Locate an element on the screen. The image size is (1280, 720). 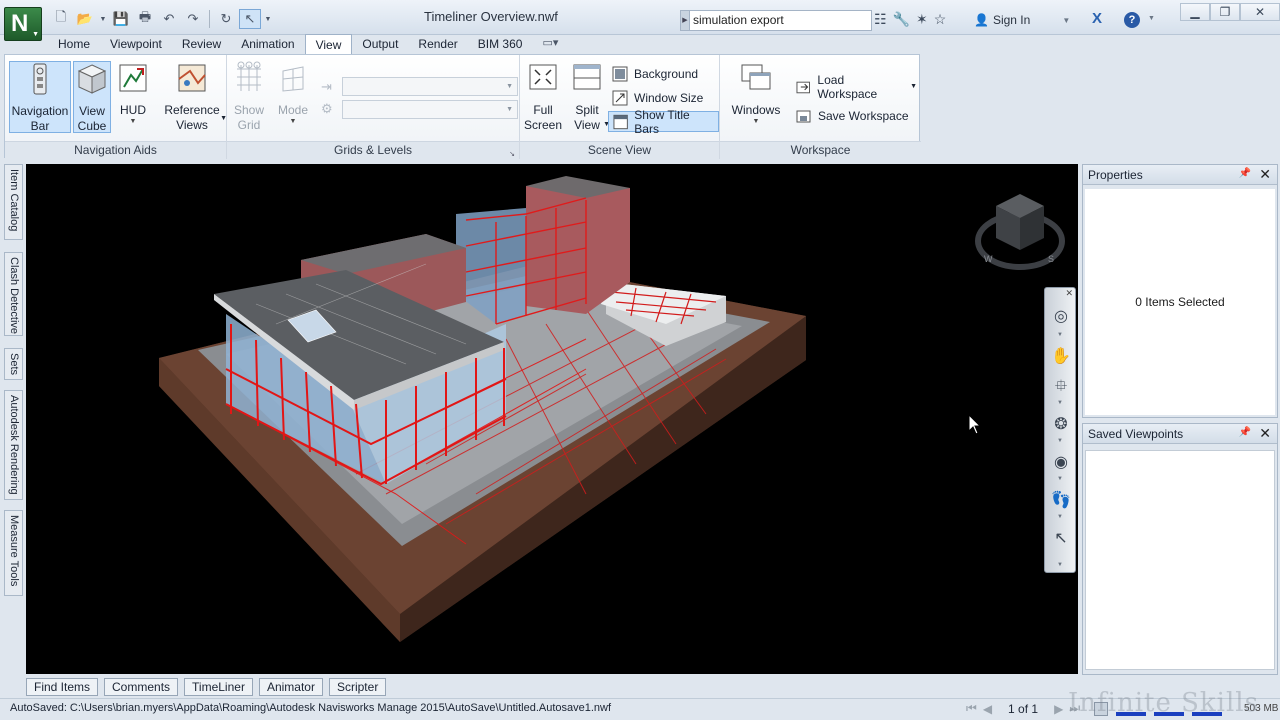
reference-views-button: Reference Views ▼ is located at coordinates (193, 97).